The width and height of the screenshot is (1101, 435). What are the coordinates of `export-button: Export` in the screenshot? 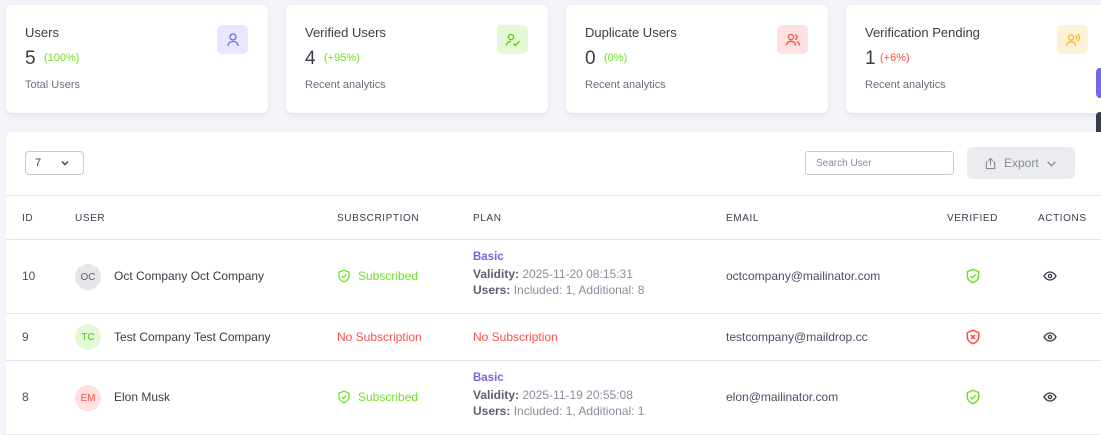 It's located at (1021, 163).